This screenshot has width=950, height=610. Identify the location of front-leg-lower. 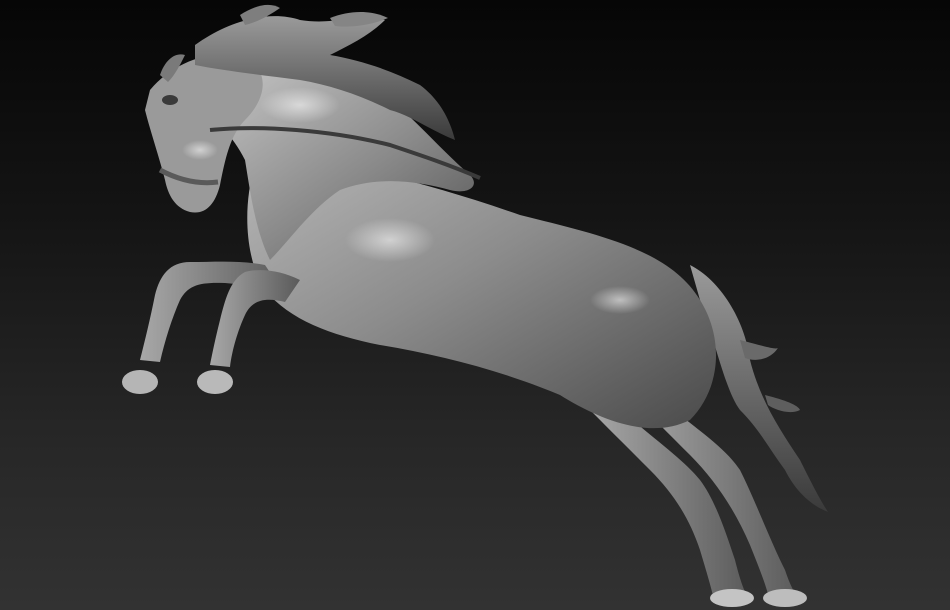
(255, 318).